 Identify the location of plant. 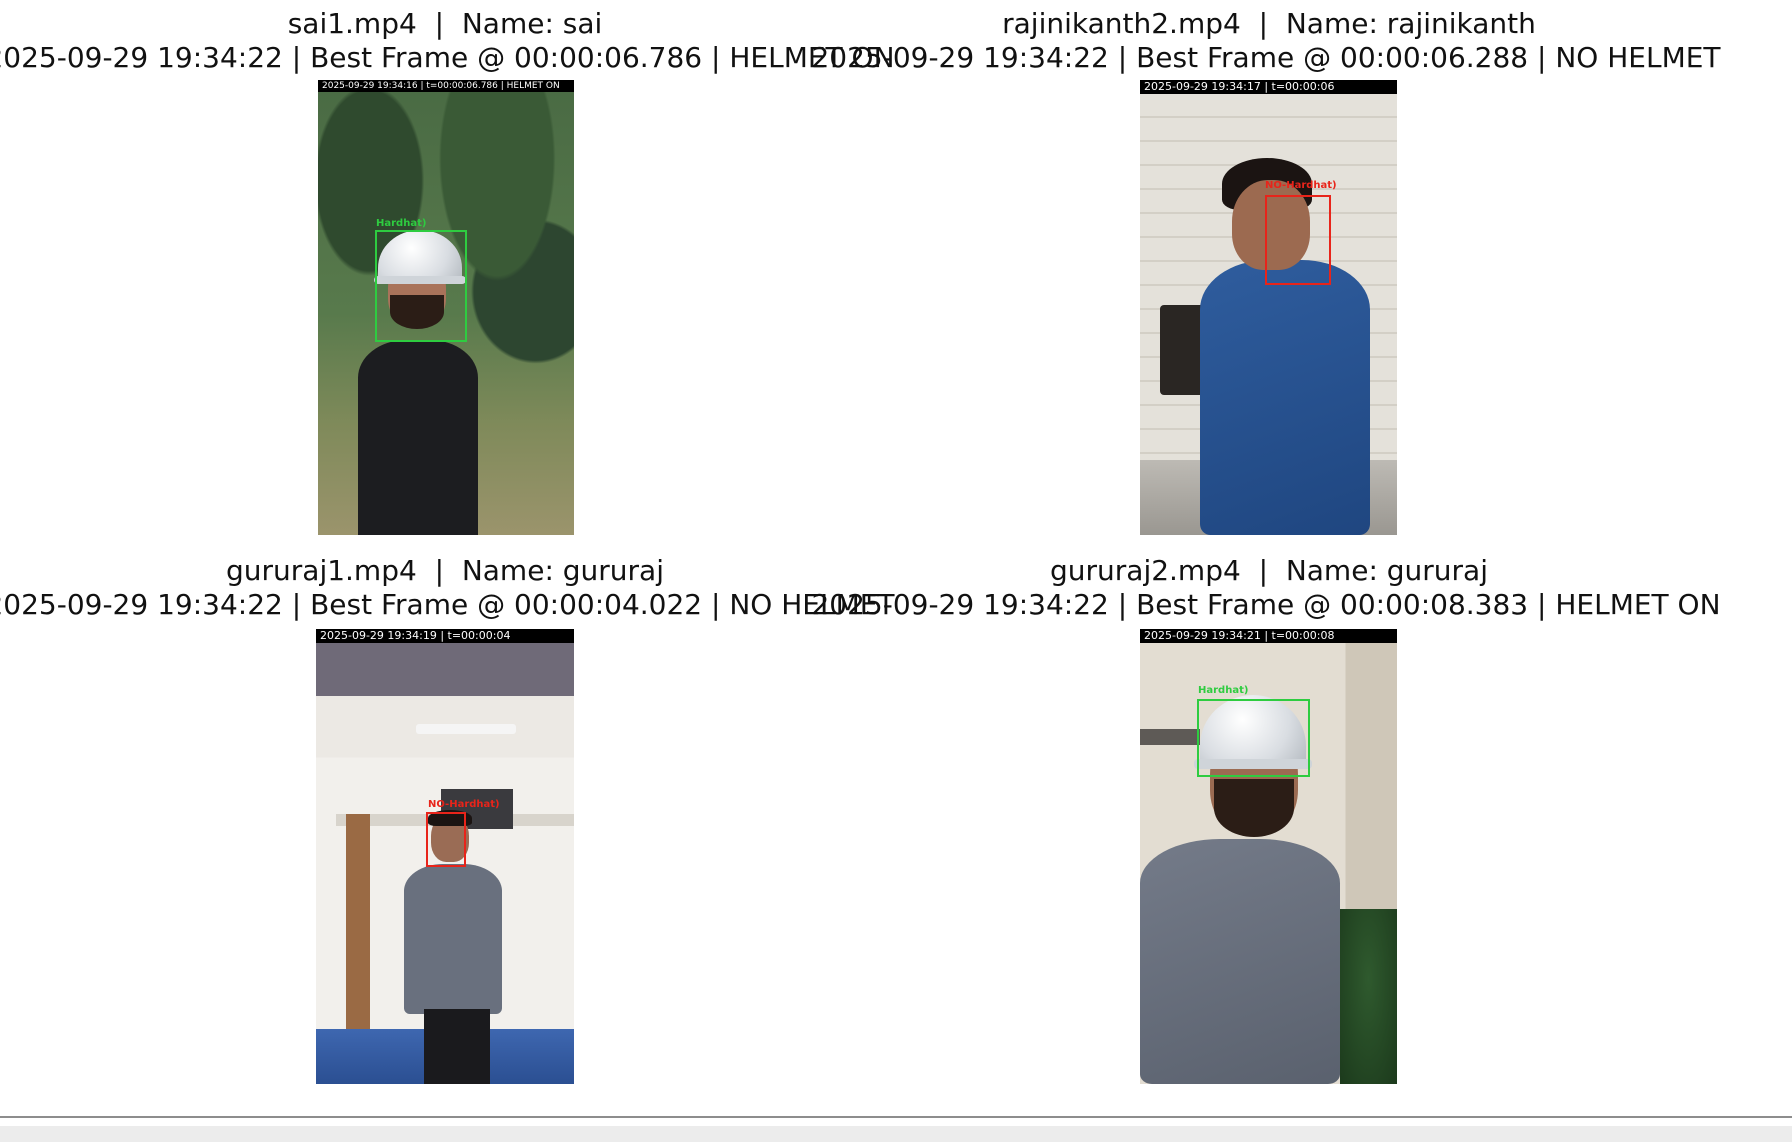
(1368, 996).